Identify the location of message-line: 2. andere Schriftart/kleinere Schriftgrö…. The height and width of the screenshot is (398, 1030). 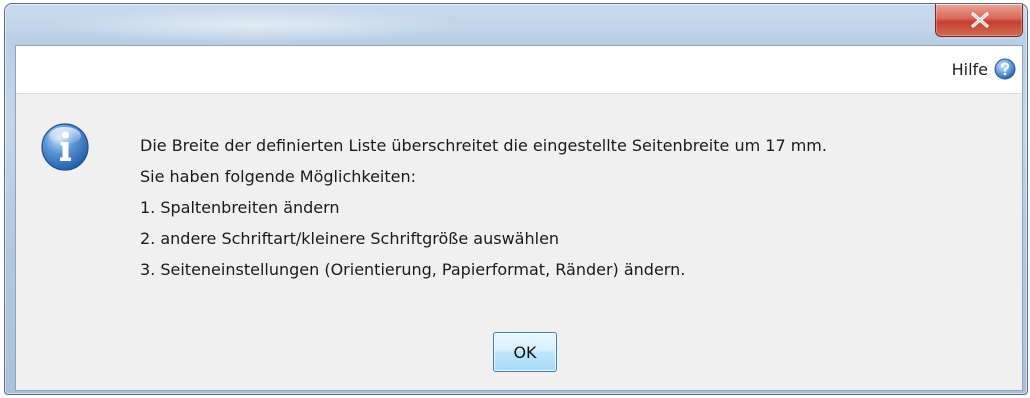
(350, 238).